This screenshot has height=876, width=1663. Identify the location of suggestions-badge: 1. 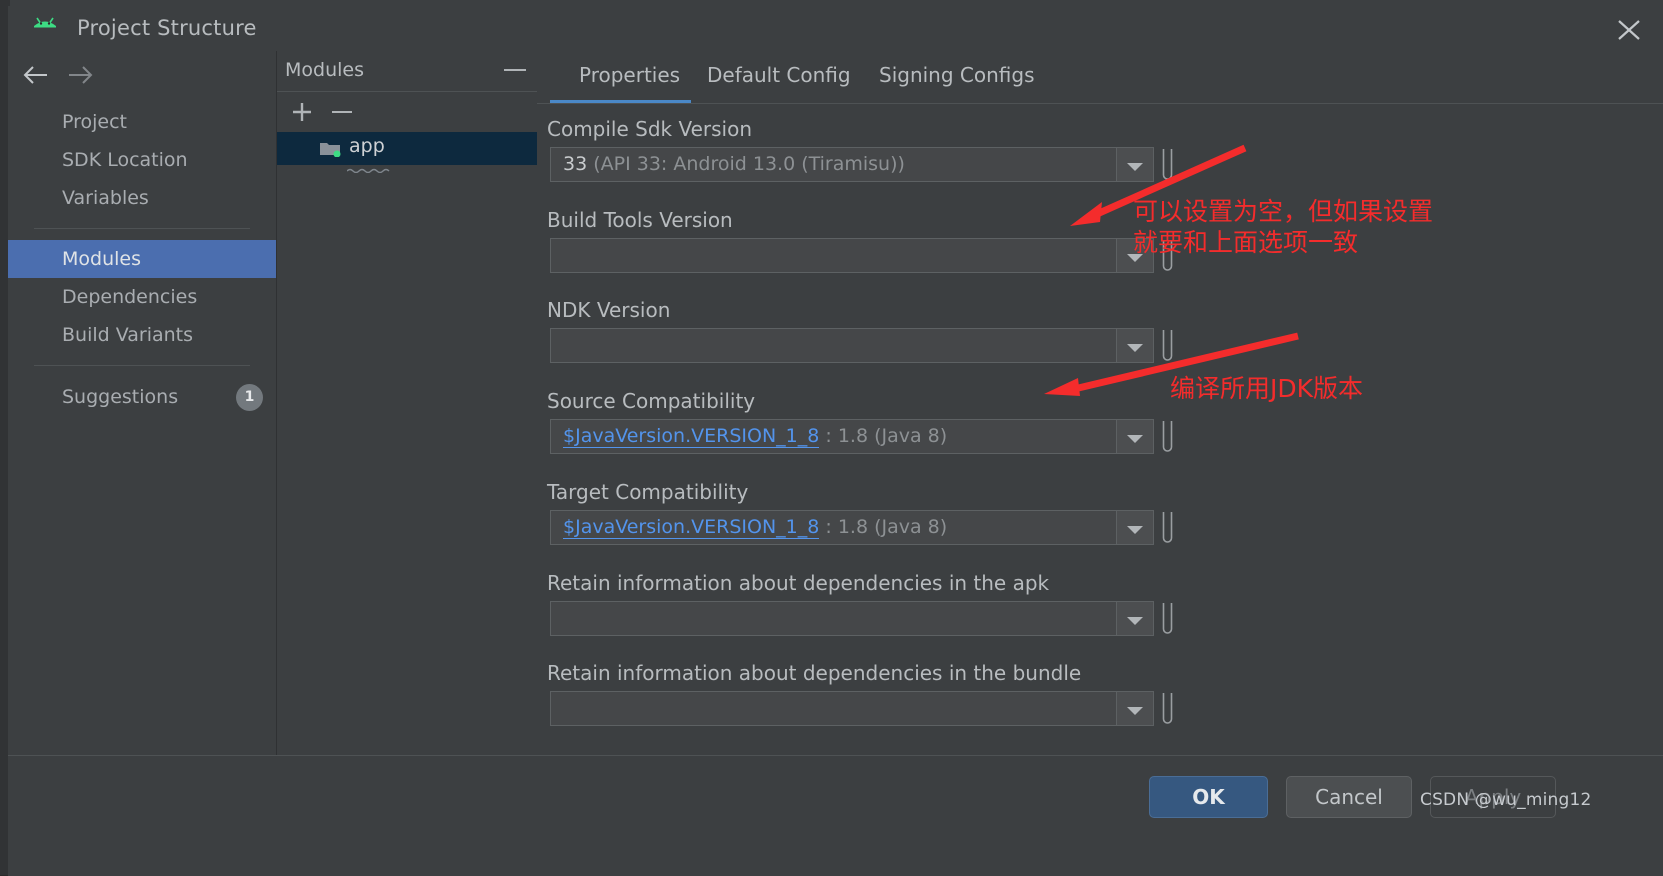
(249, 397).